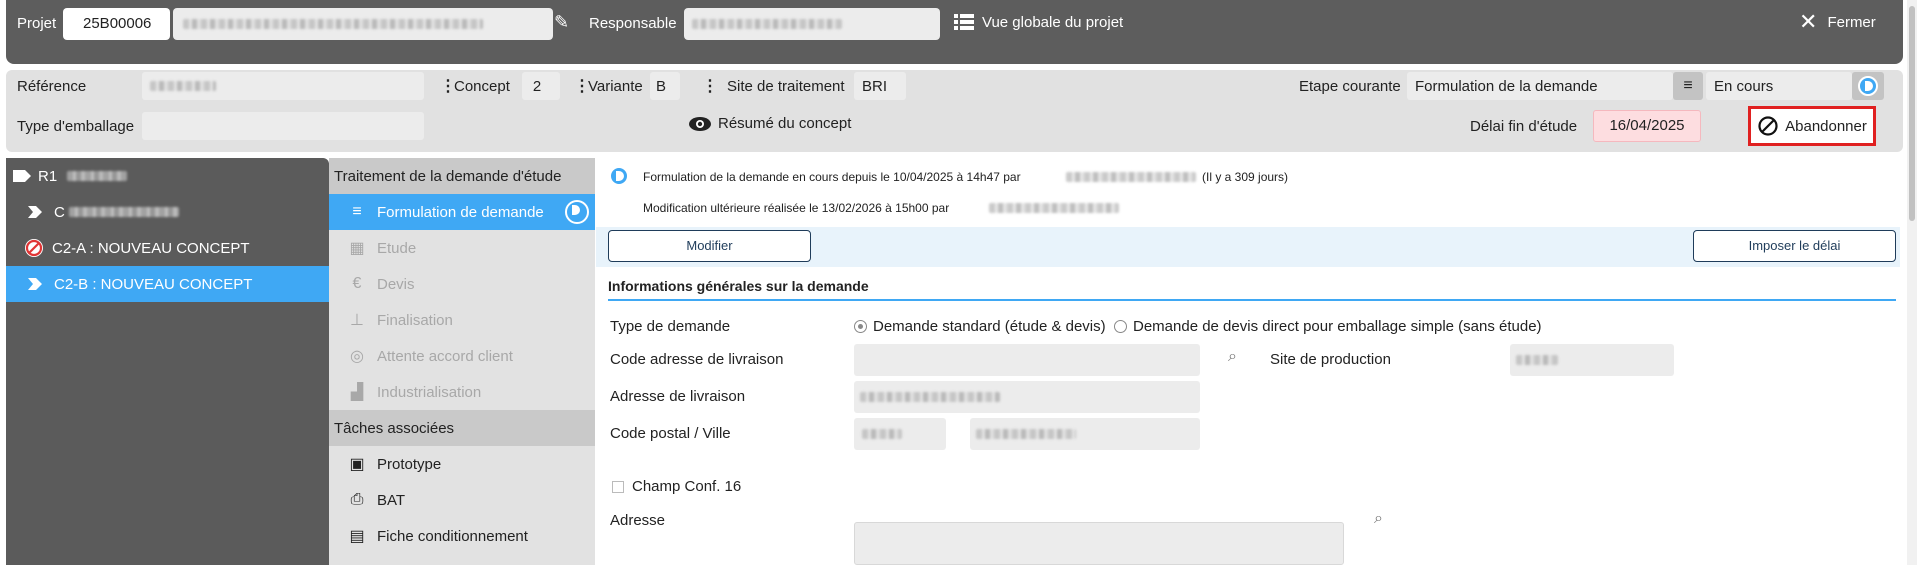 This screenshot has width=1917, height=565. What do you see at coordinates (537, 86) in the screenshot?
I see `concept-value: 2` at bounding box center [537, 86].